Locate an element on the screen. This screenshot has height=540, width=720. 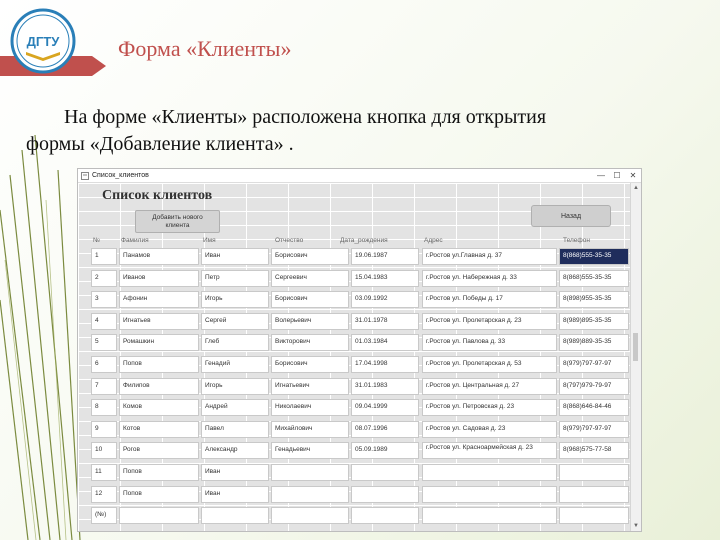
cell-phone: 8(898)955-35-35 is located at coordinates (594, 300).